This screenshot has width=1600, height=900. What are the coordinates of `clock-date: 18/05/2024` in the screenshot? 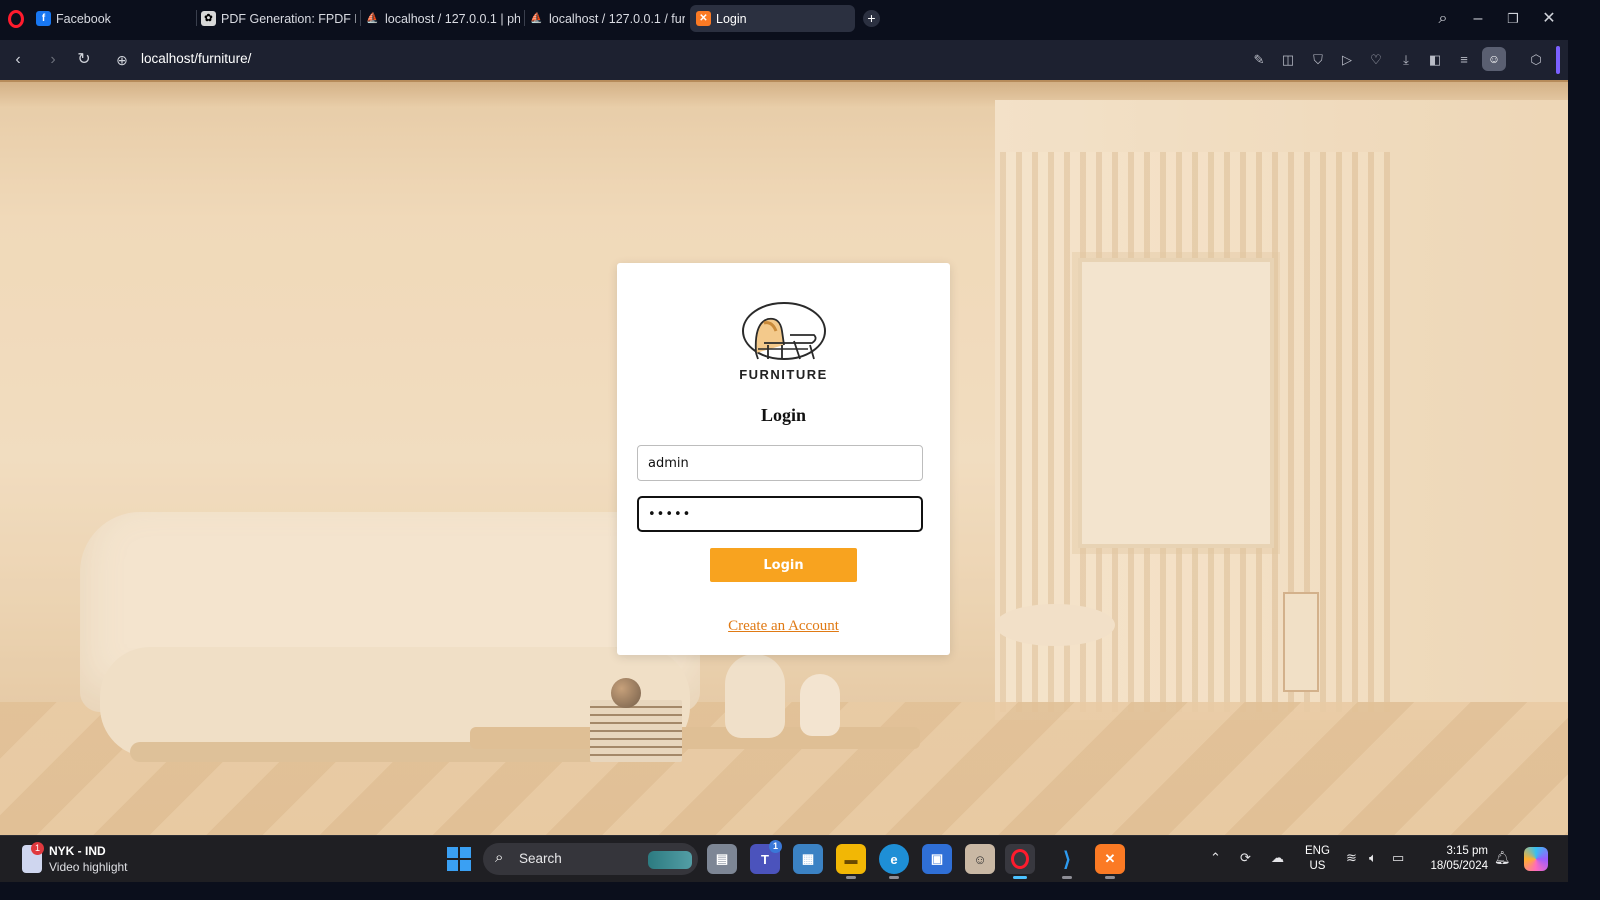 It's located at (1459, 866).